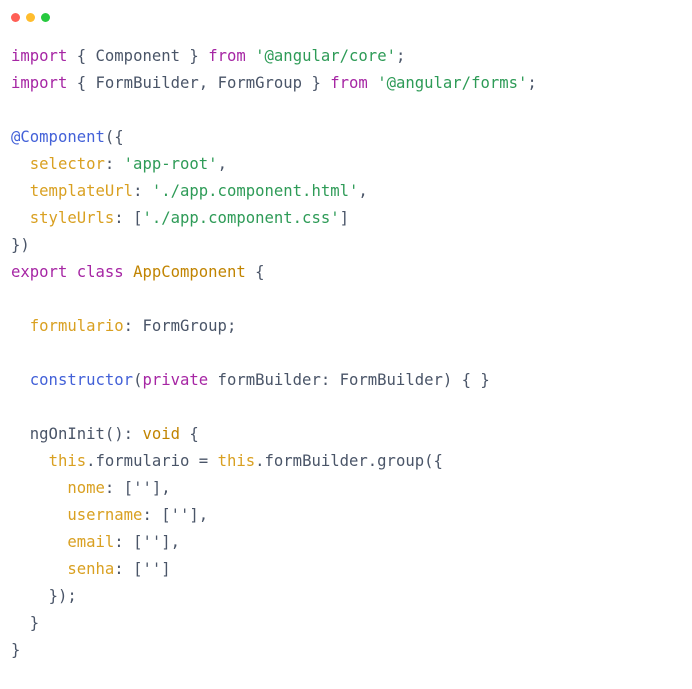 This screenshot has height=689, width=692. I want to click on token-bracket-close: ], so click(344, 218).